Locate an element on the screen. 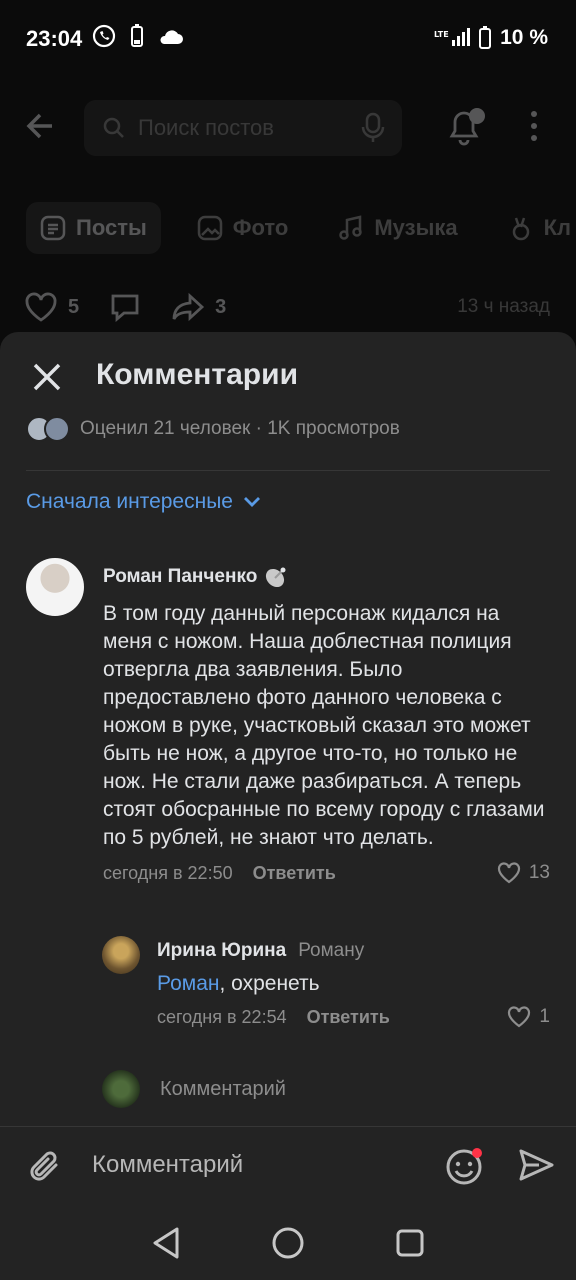  divider is located at coordinates (288, 470).